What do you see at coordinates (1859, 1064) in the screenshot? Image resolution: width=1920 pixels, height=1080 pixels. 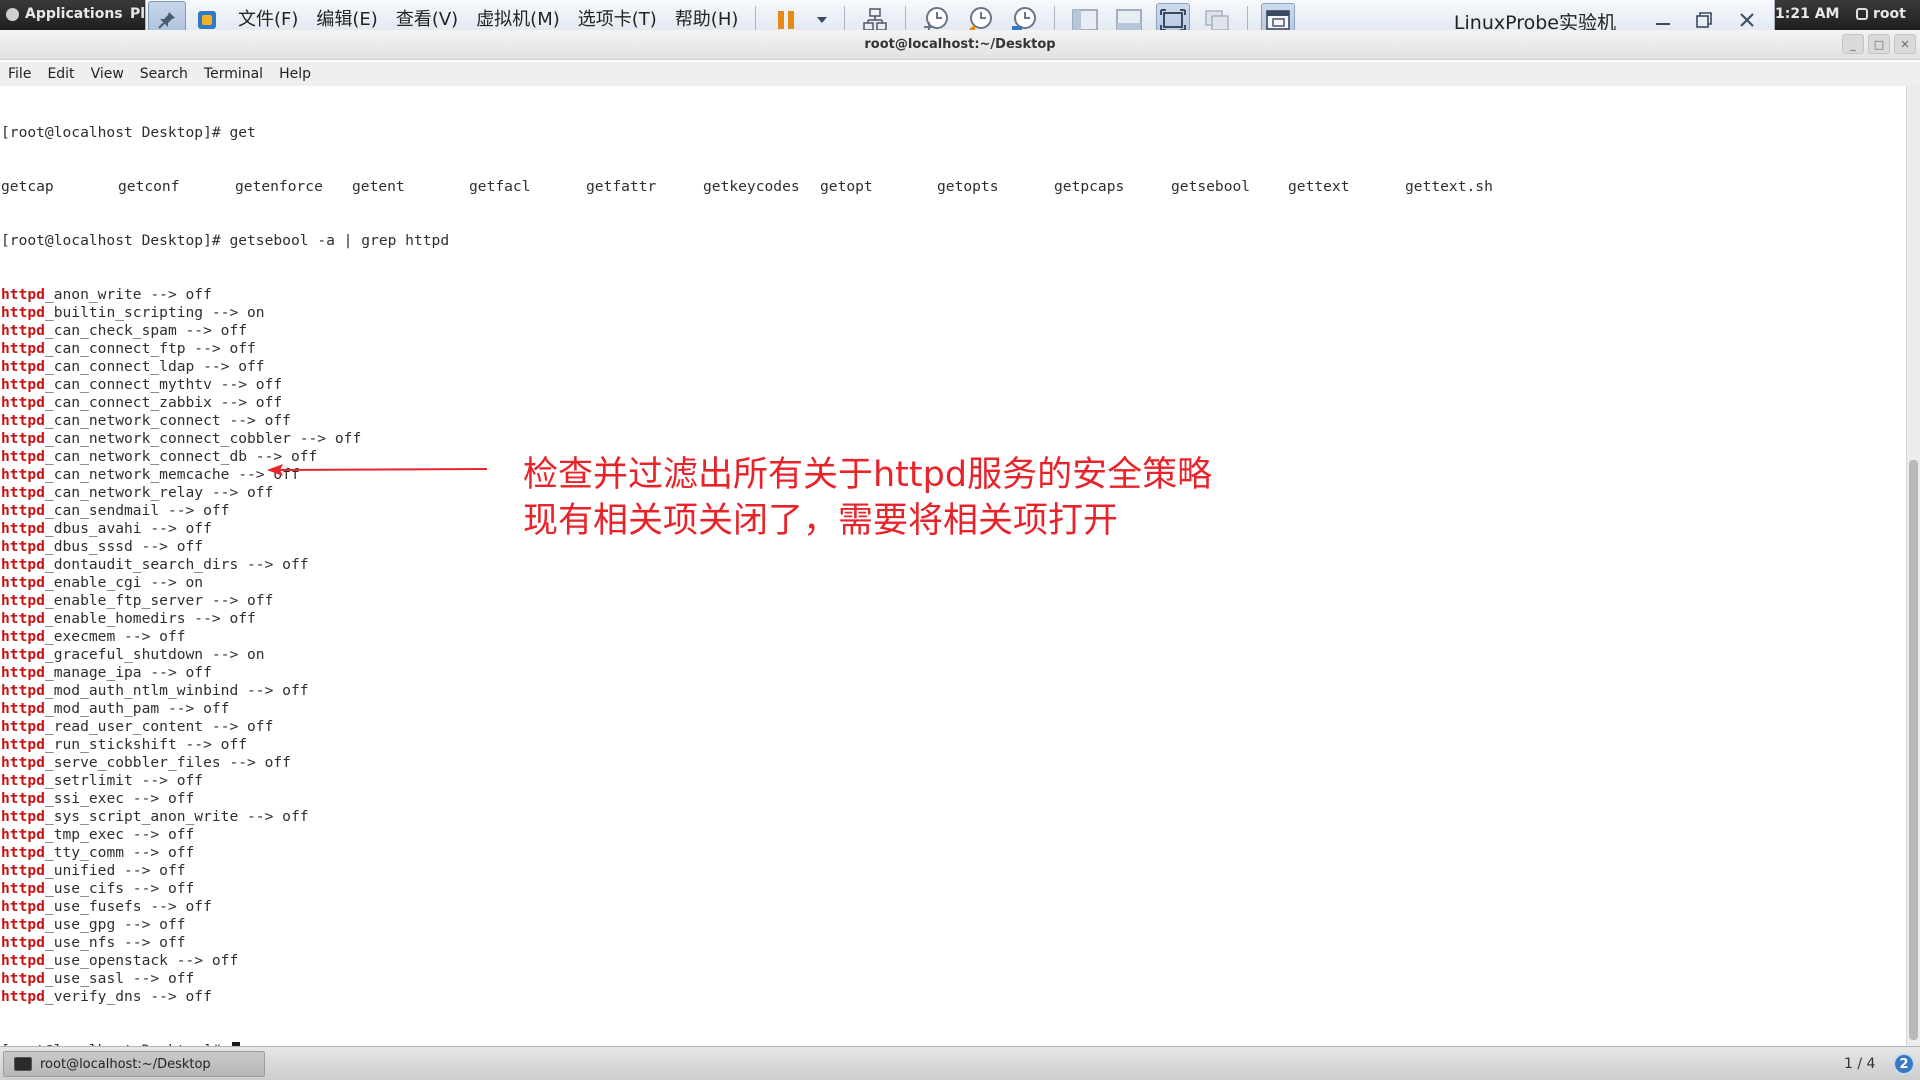 I see `workspace-indicator: 1 / 4` at bounding box center [1859, 1064].